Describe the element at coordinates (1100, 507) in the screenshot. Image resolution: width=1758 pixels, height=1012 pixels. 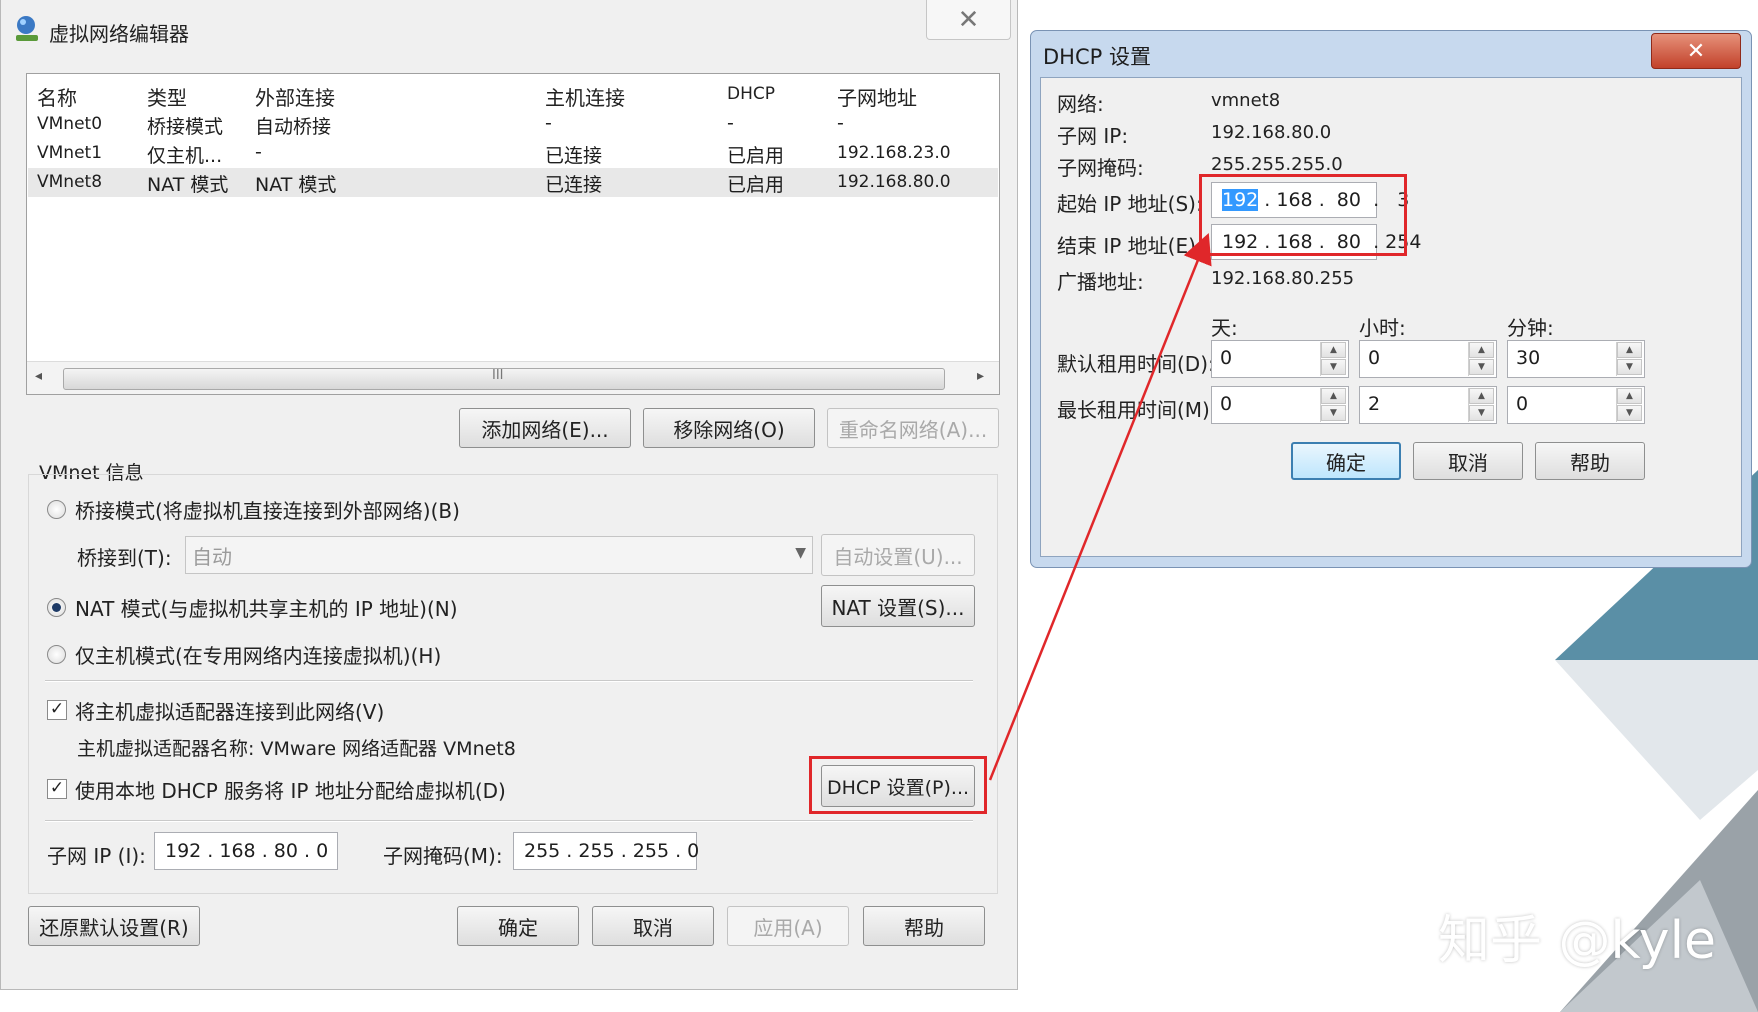
I see `annotation-arrow` at that location.